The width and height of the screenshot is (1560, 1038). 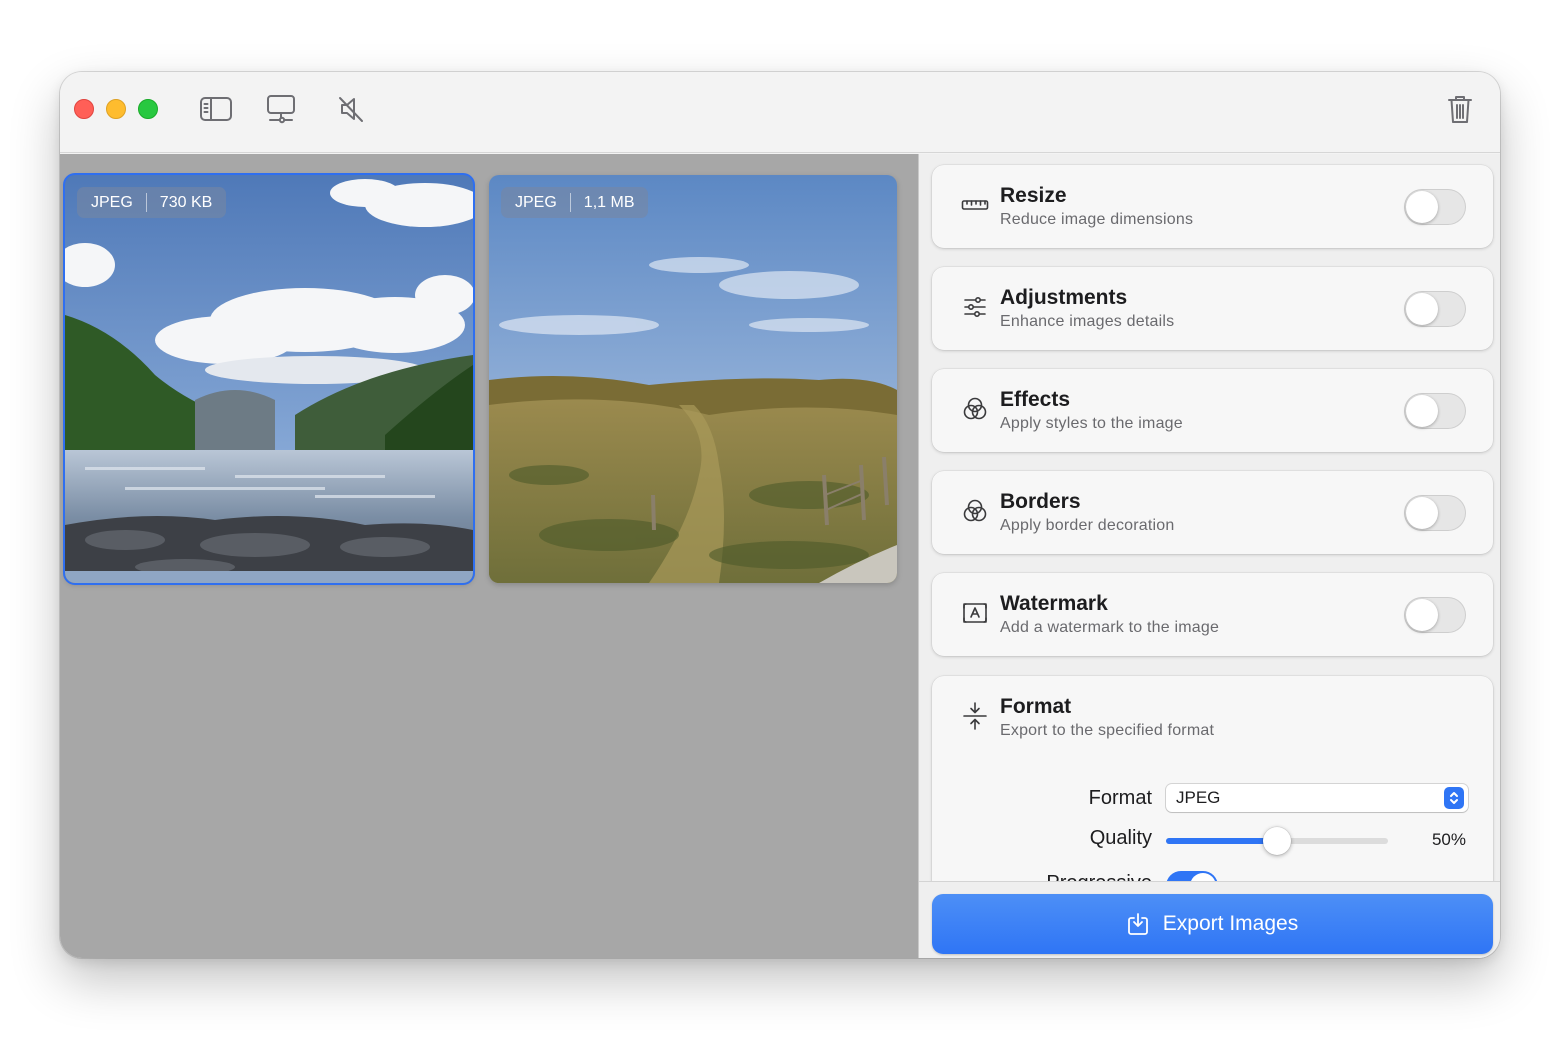 What do you see at coordinates (1120, 798) in the screenshot?
I see `format-label: Format` at bounding box center [1120, 798].